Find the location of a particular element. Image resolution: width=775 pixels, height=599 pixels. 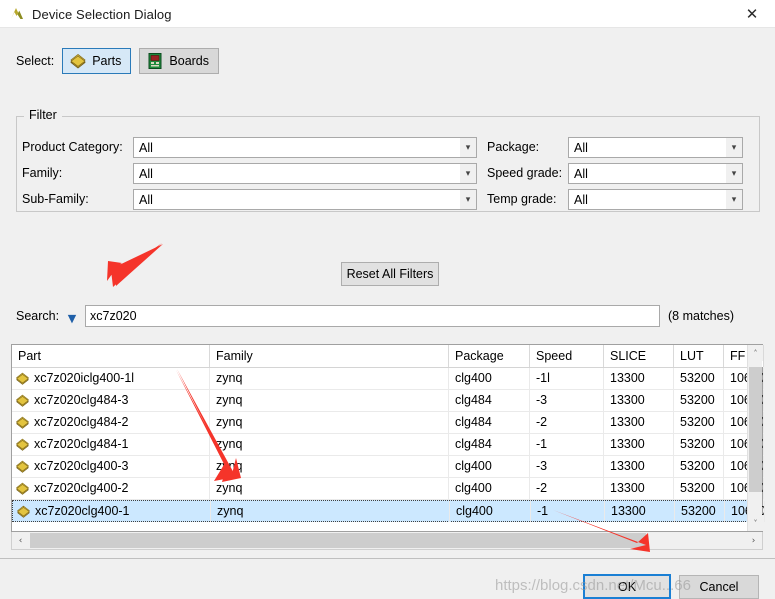

speed-grade-label: Speed grade: is located at coordinates (525, 173).